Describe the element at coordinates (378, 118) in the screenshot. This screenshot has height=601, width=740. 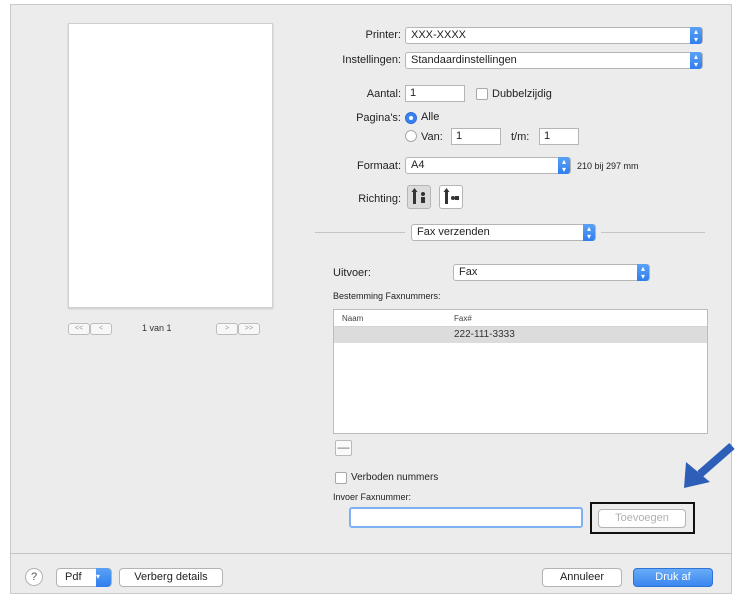
I see `pages-label: Pagina's:` at that location.